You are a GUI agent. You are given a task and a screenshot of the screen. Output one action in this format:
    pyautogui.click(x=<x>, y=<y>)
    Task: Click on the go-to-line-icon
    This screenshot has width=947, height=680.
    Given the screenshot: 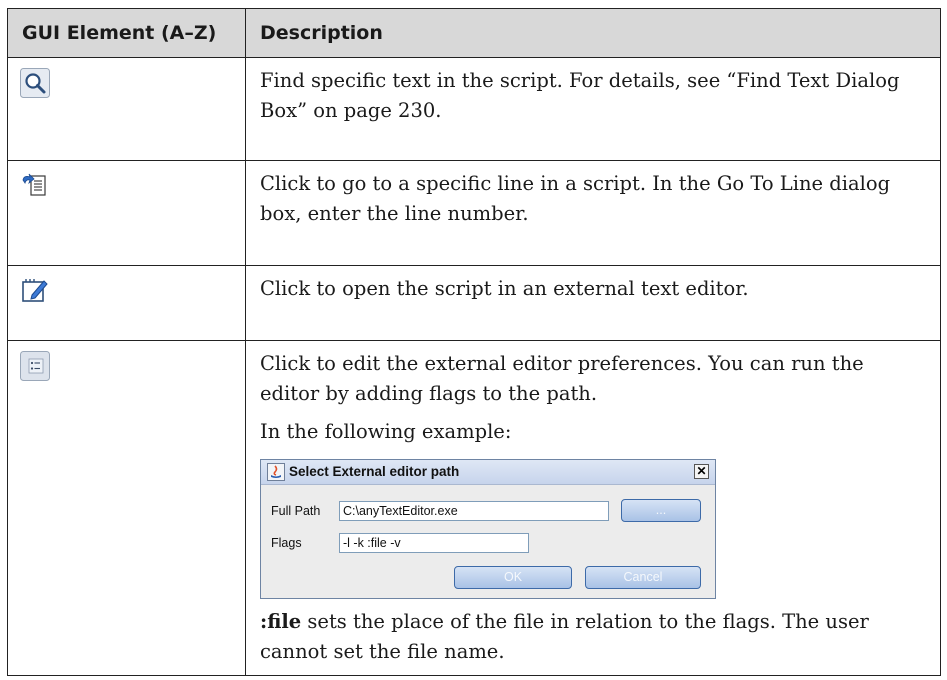 What is the action you would take?
    pyautogui.click(x=34, y=184)
    